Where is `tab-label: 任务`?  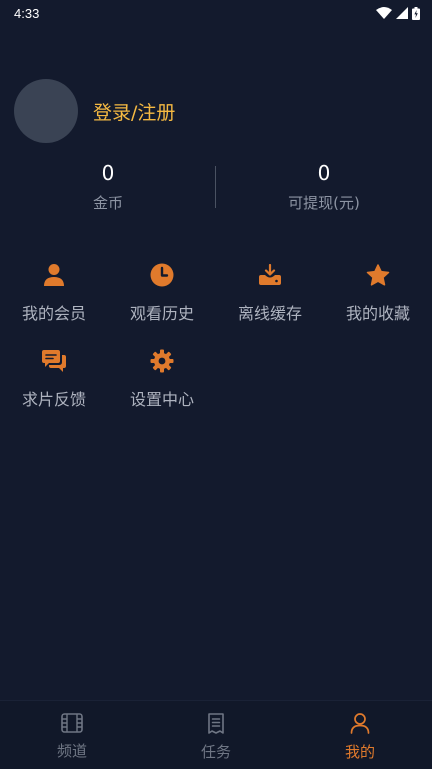
tab-label: 任务 is located at coordinates (215, 752).